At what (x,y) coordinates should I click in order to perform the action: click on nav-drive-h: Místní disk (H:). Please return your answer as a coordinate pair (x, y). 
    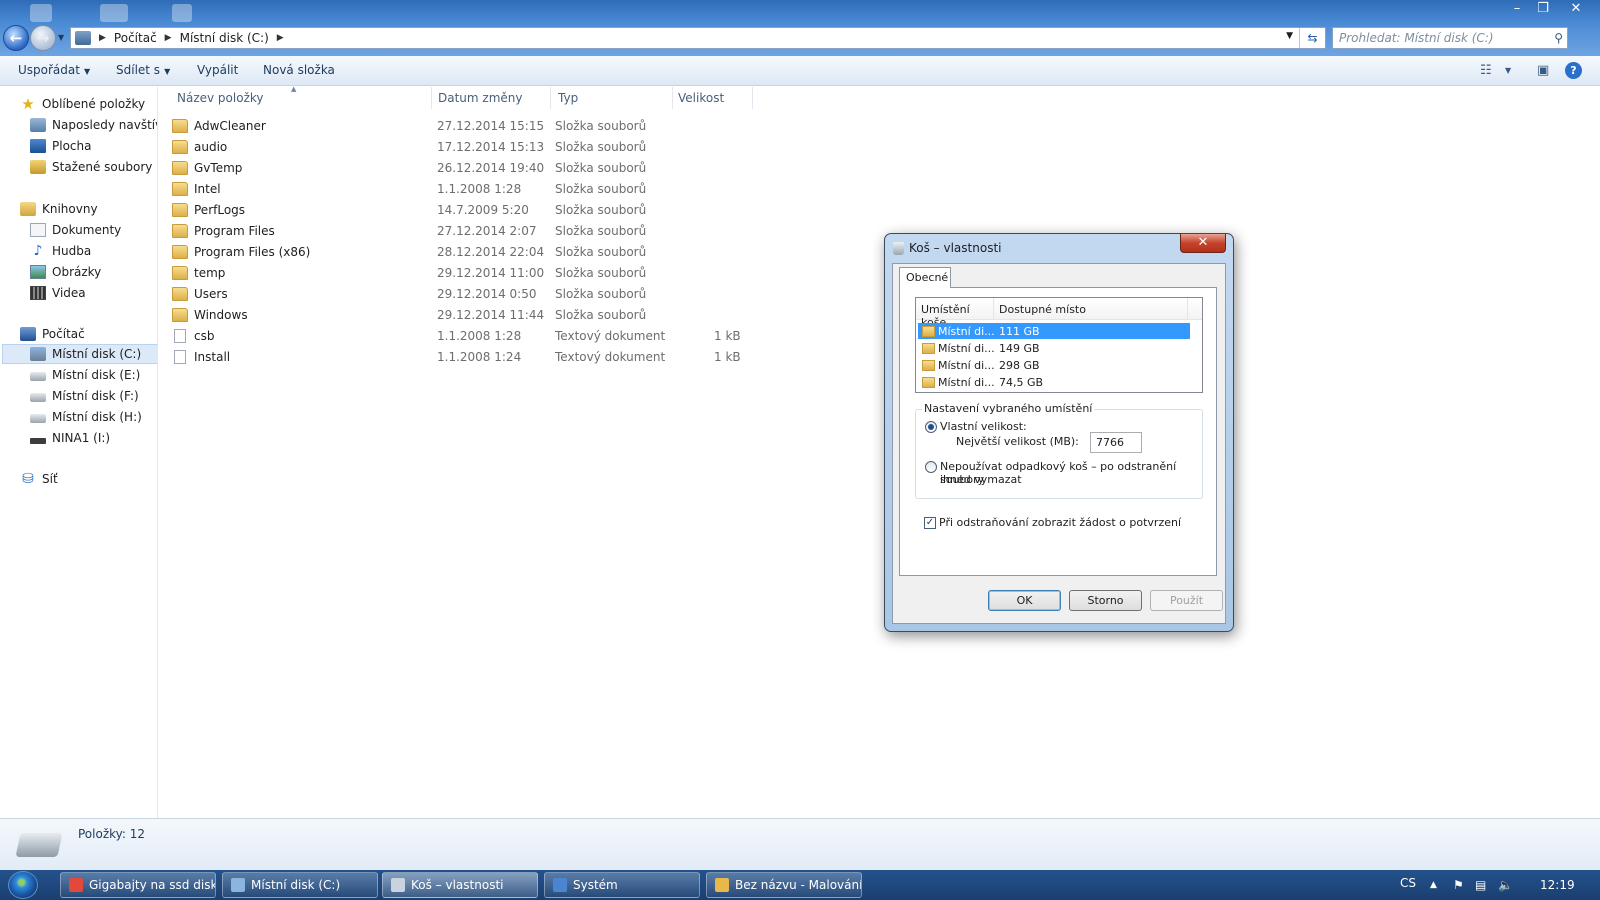
    Looking at the image, I should click on (86, 417).